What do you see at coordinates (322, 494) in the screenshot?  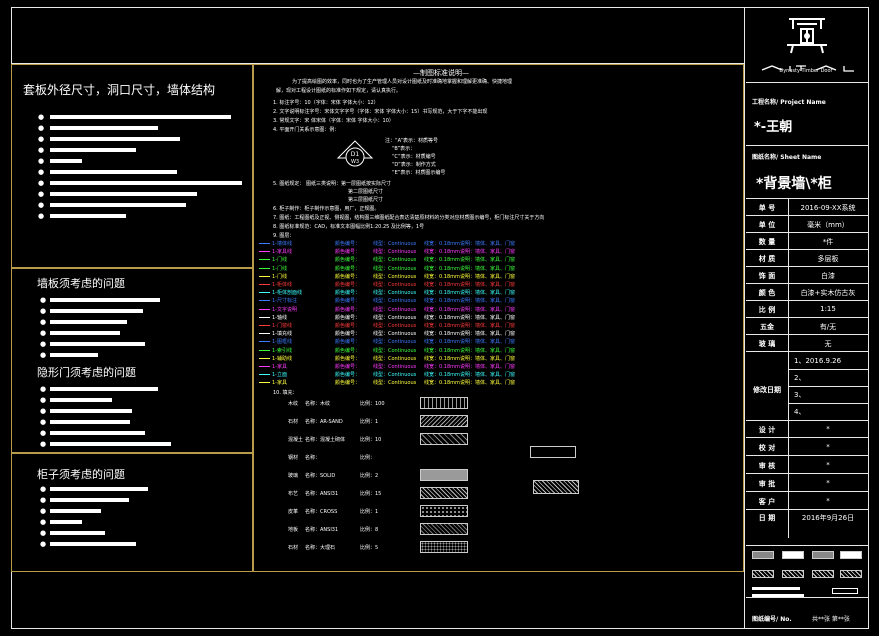 I see `fill-name: 名称：ANSI31` at bounding box center [322, 494].